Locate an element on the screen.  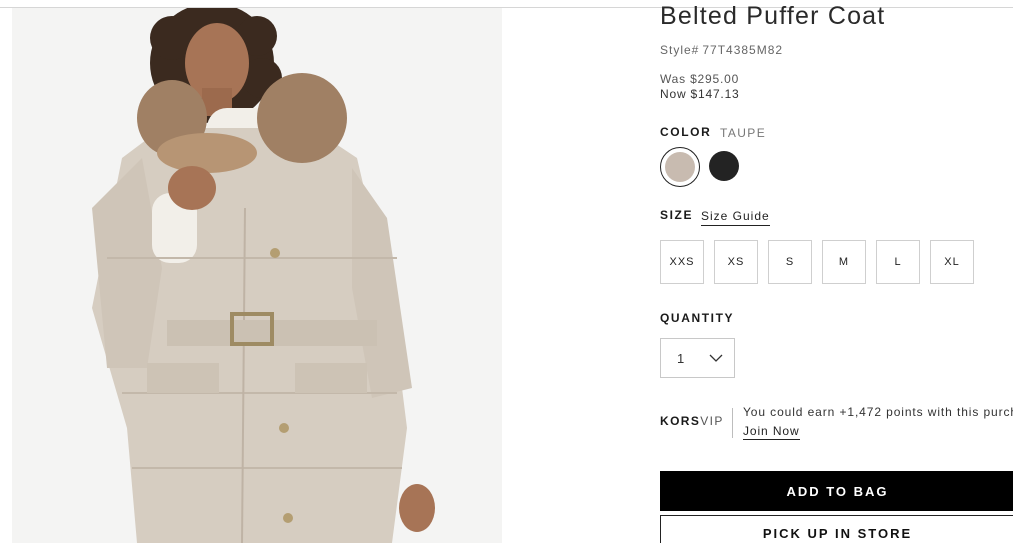
style-number: Style# 77T4385M82 is located at coordinates (721, 50).